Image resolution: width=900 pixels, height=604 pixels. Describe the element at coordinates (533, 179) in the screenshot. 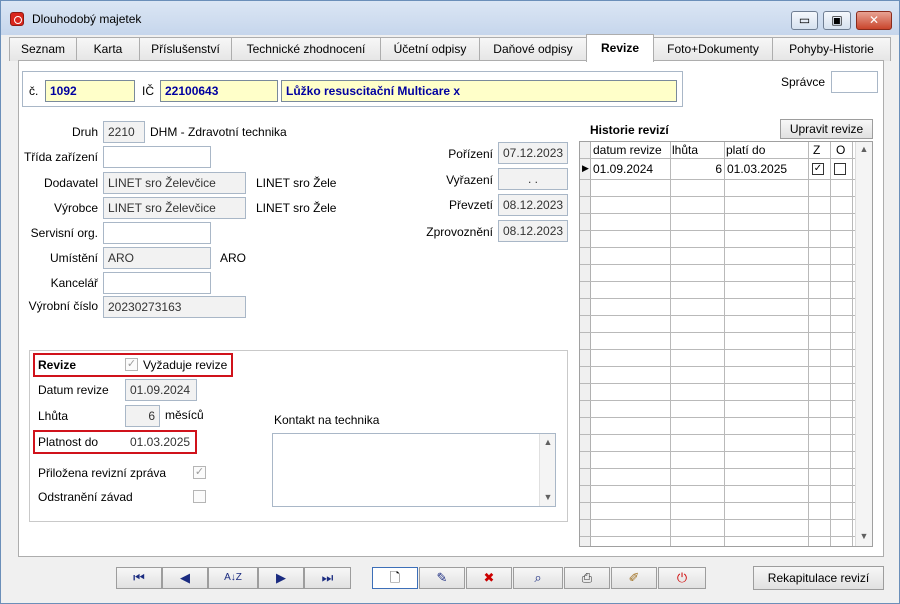

I see `vyrazeni-field: . .` at that location.